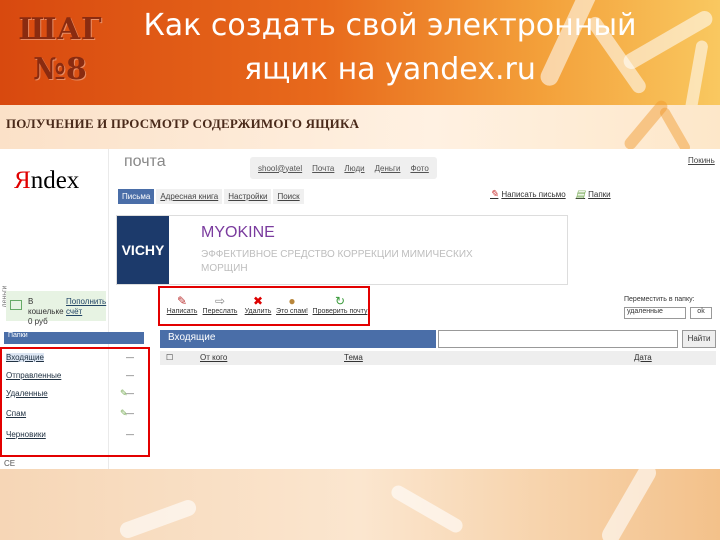  I want to click on slide-subtitle: ПОЛУЧЕНИЕ И ПРОСМОТР СОДЕРЖИМОГО ЯЩИКА, so click(183, 123).